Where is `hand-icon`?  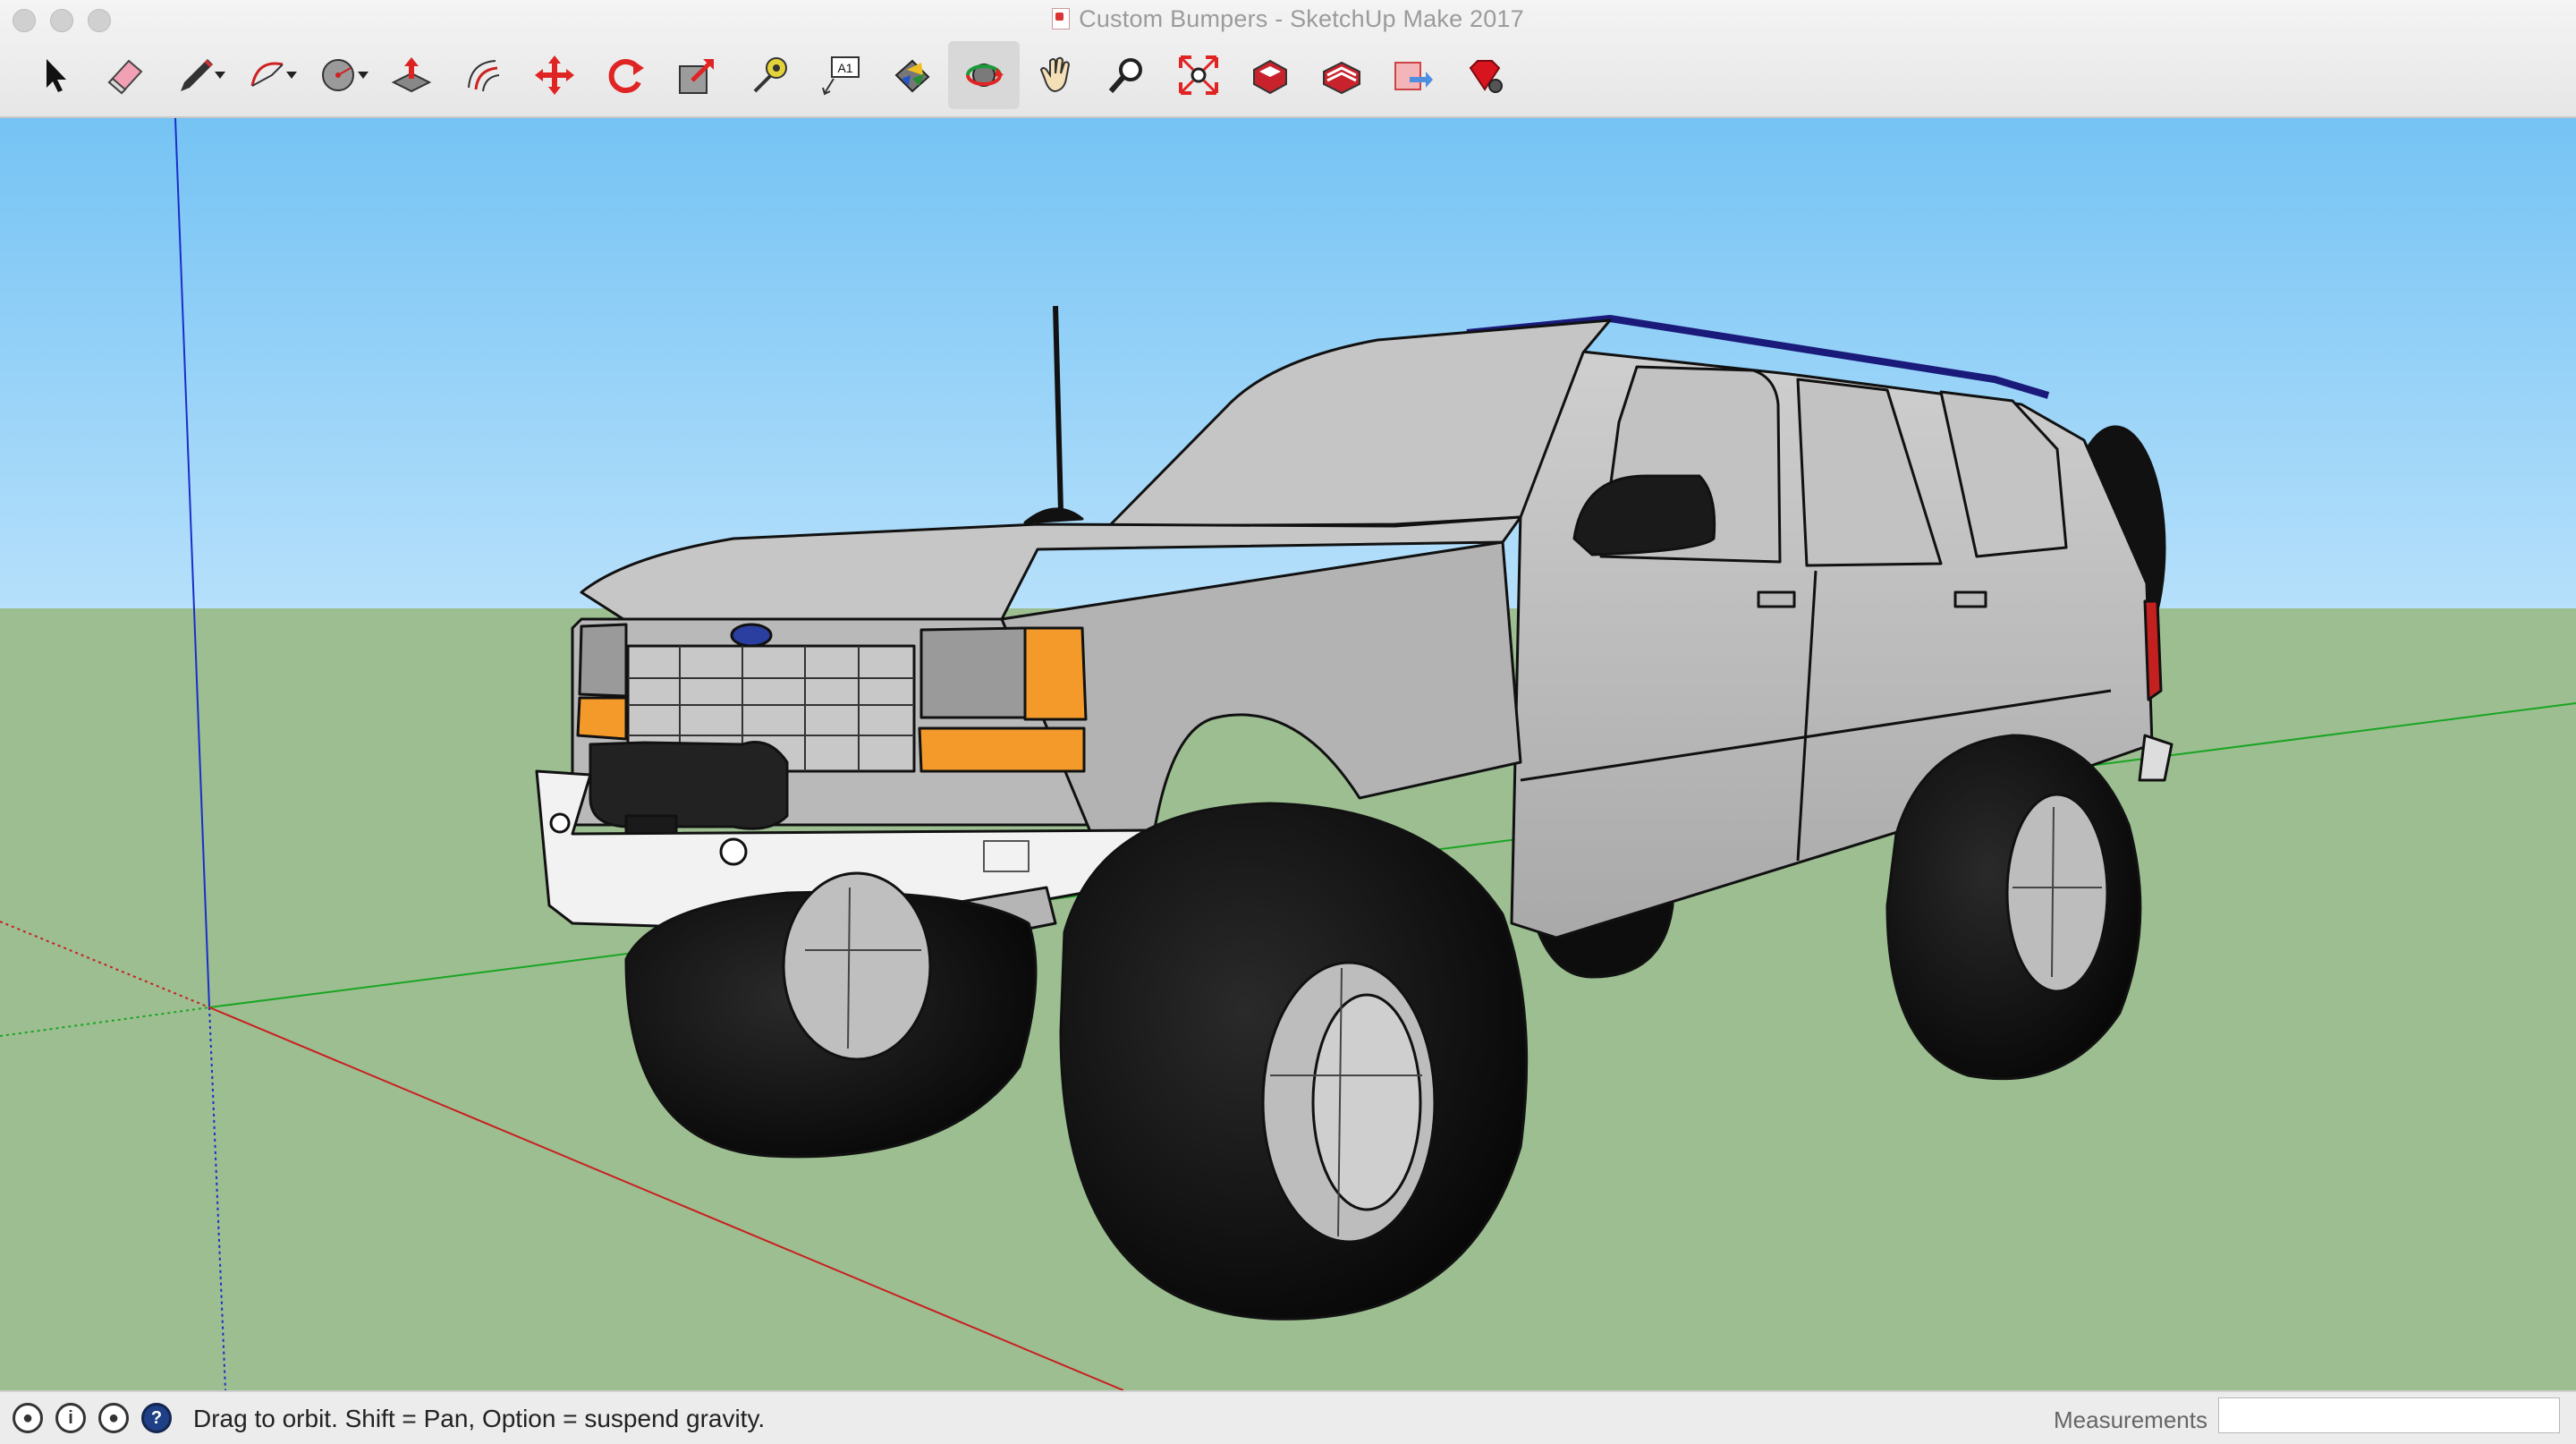 hand-icon is located at coordinates (1055, 74).